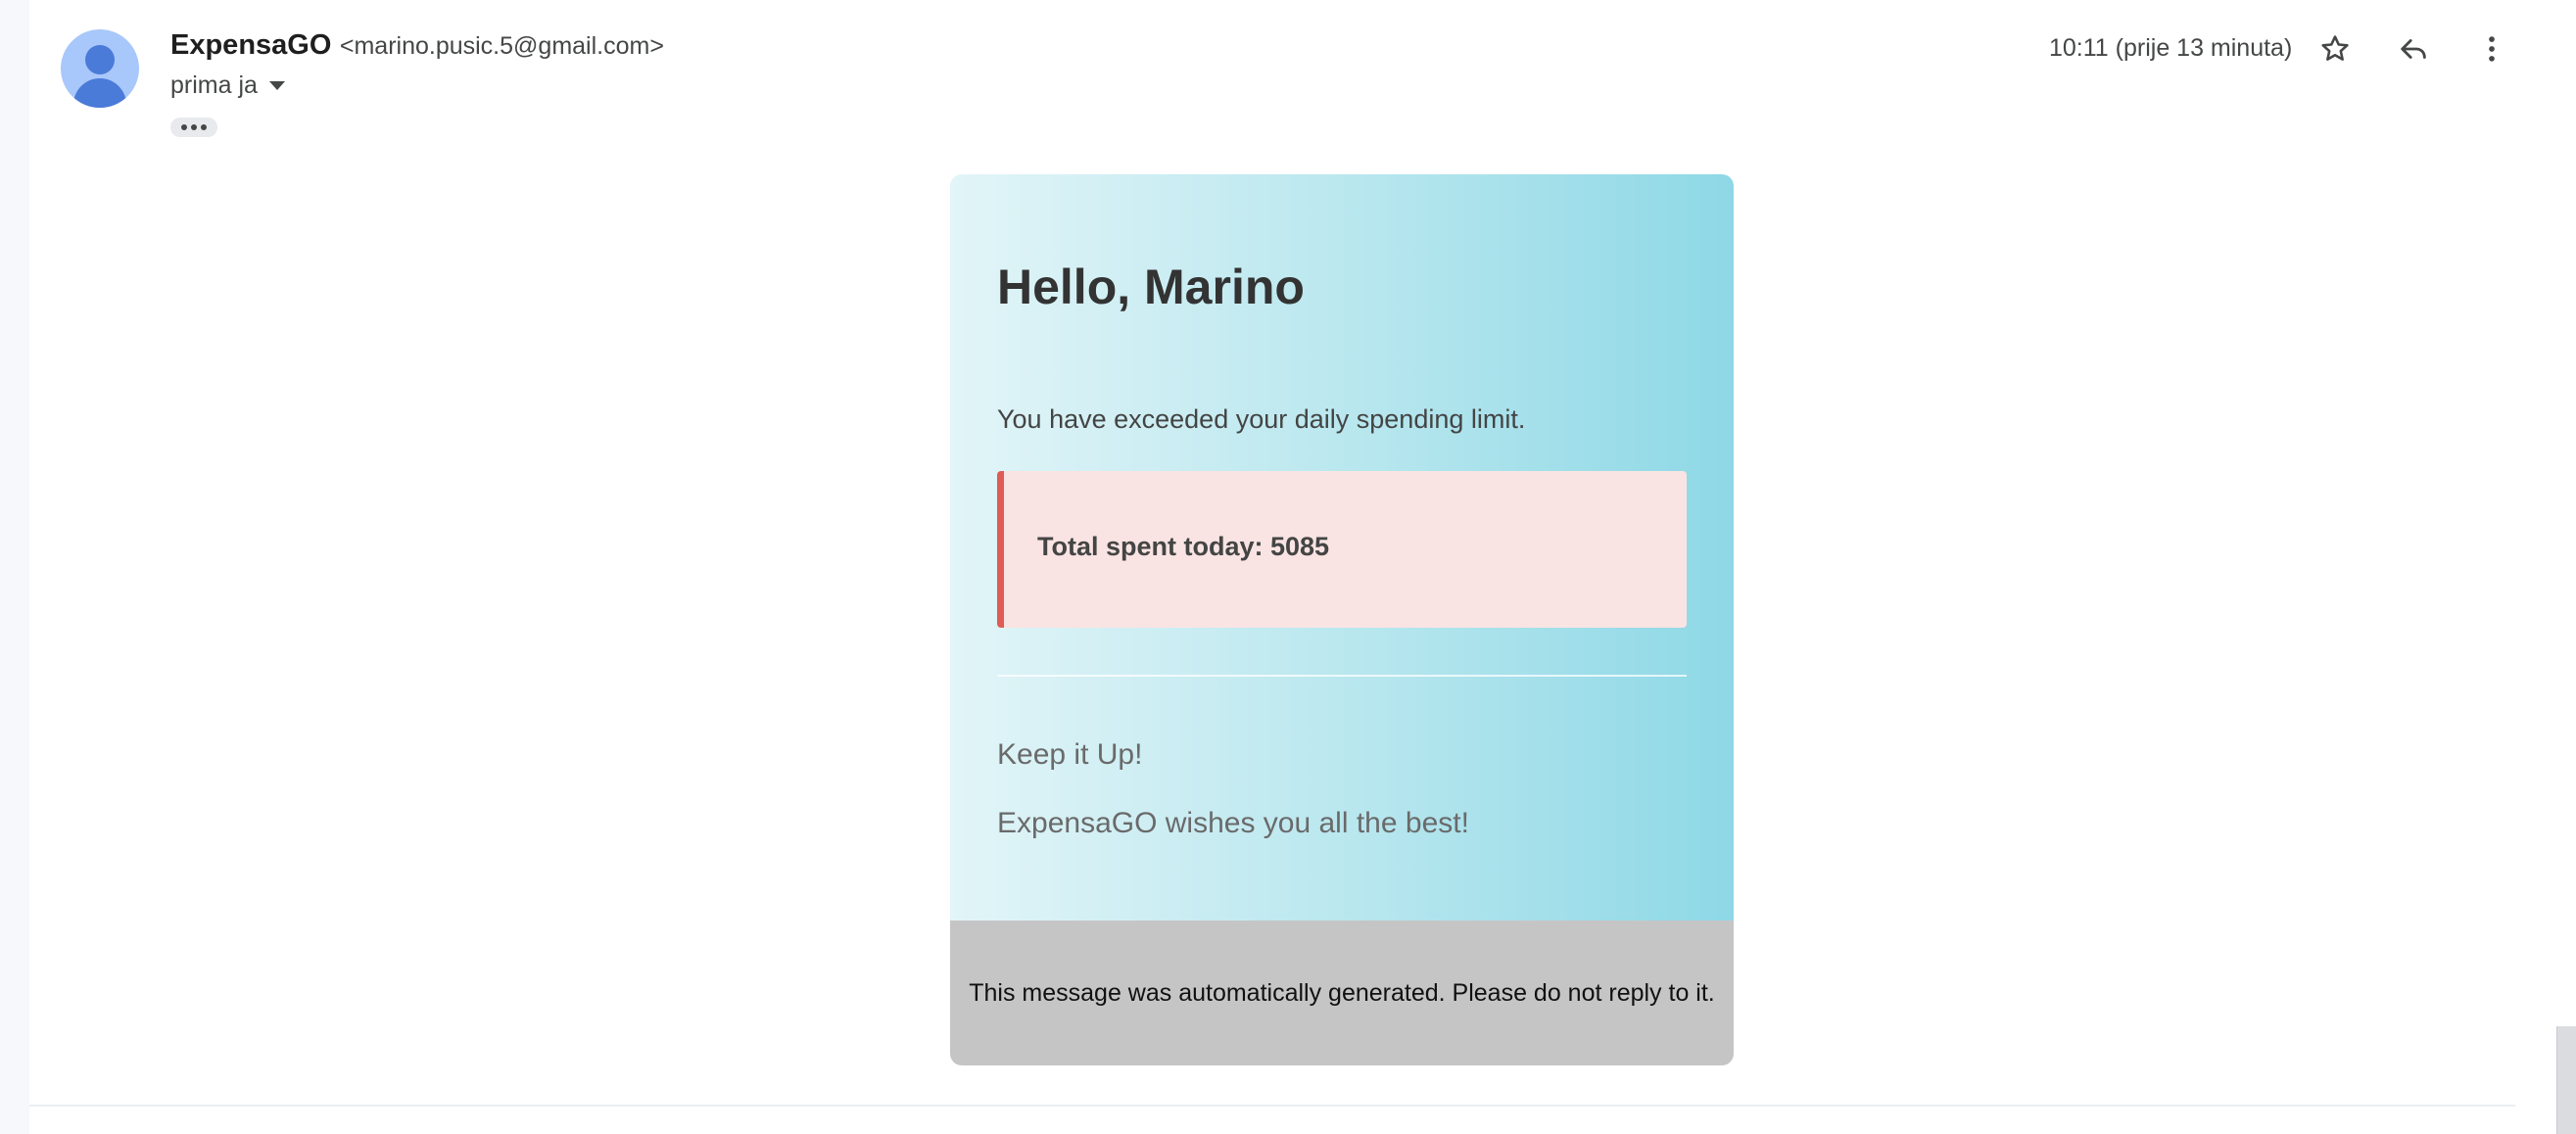 This screenshot has width=2576, height=1134. I want to click on keep-up-text: Keep it Up!, so click(1070, 754).